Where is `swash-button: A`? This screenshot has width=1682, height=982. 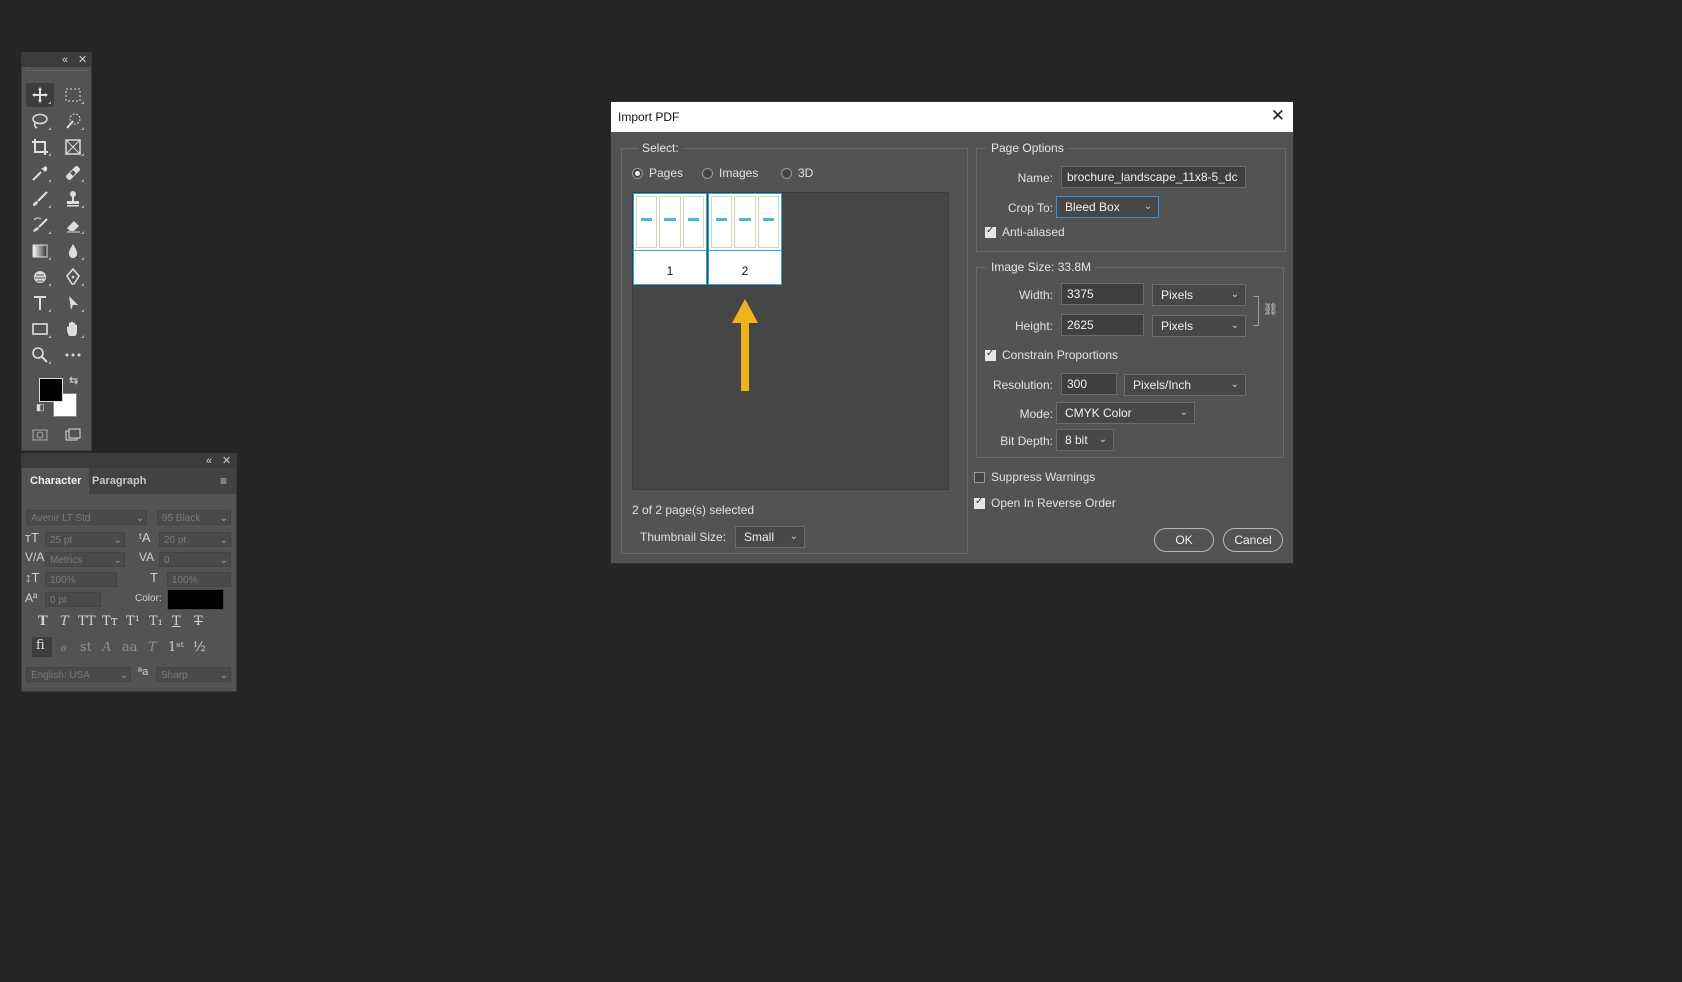 swash-button: A is located at coordinates (106, 647).